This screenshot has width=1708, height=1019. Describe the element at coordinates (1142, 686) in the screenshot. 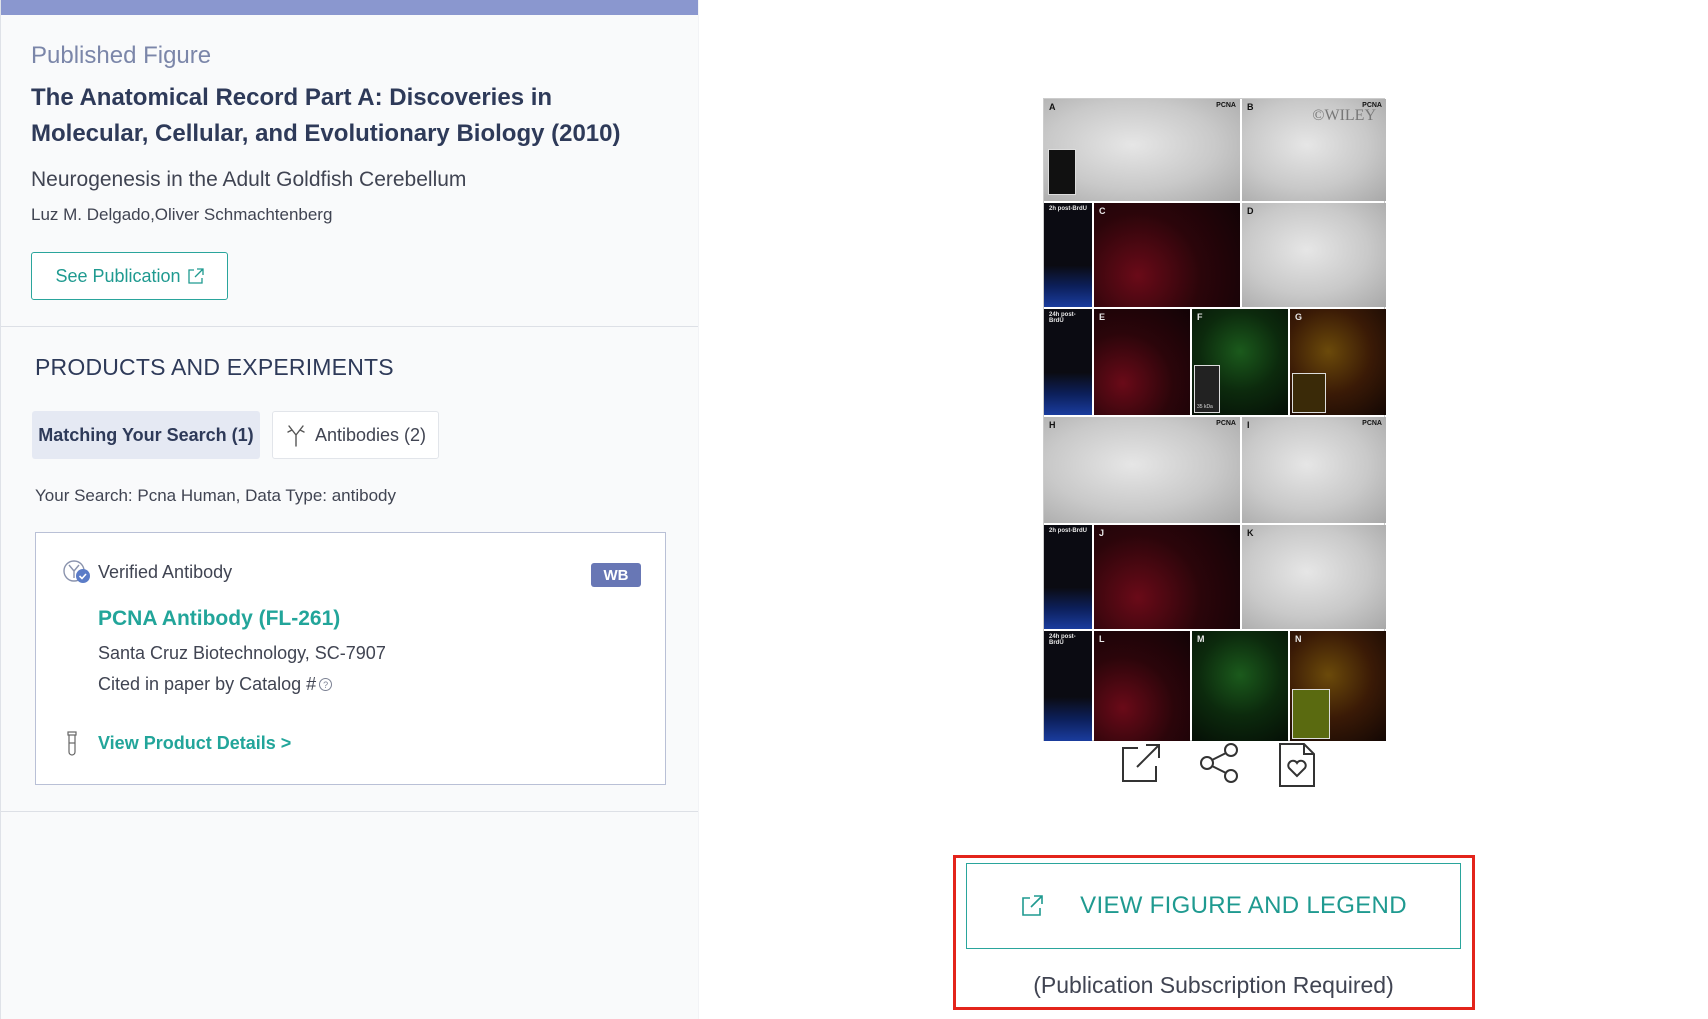

I see `figure-panel-l: L` at that location.